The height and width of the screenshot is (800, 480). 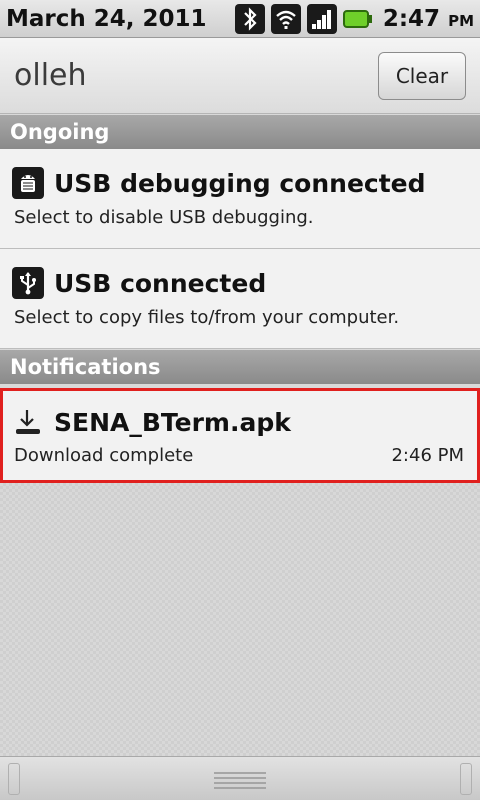 What do you see at coordinates (240, 132) in the screenshot?
I see `section-header-ongoing: Ongoing` at bounding box center [240, 132].